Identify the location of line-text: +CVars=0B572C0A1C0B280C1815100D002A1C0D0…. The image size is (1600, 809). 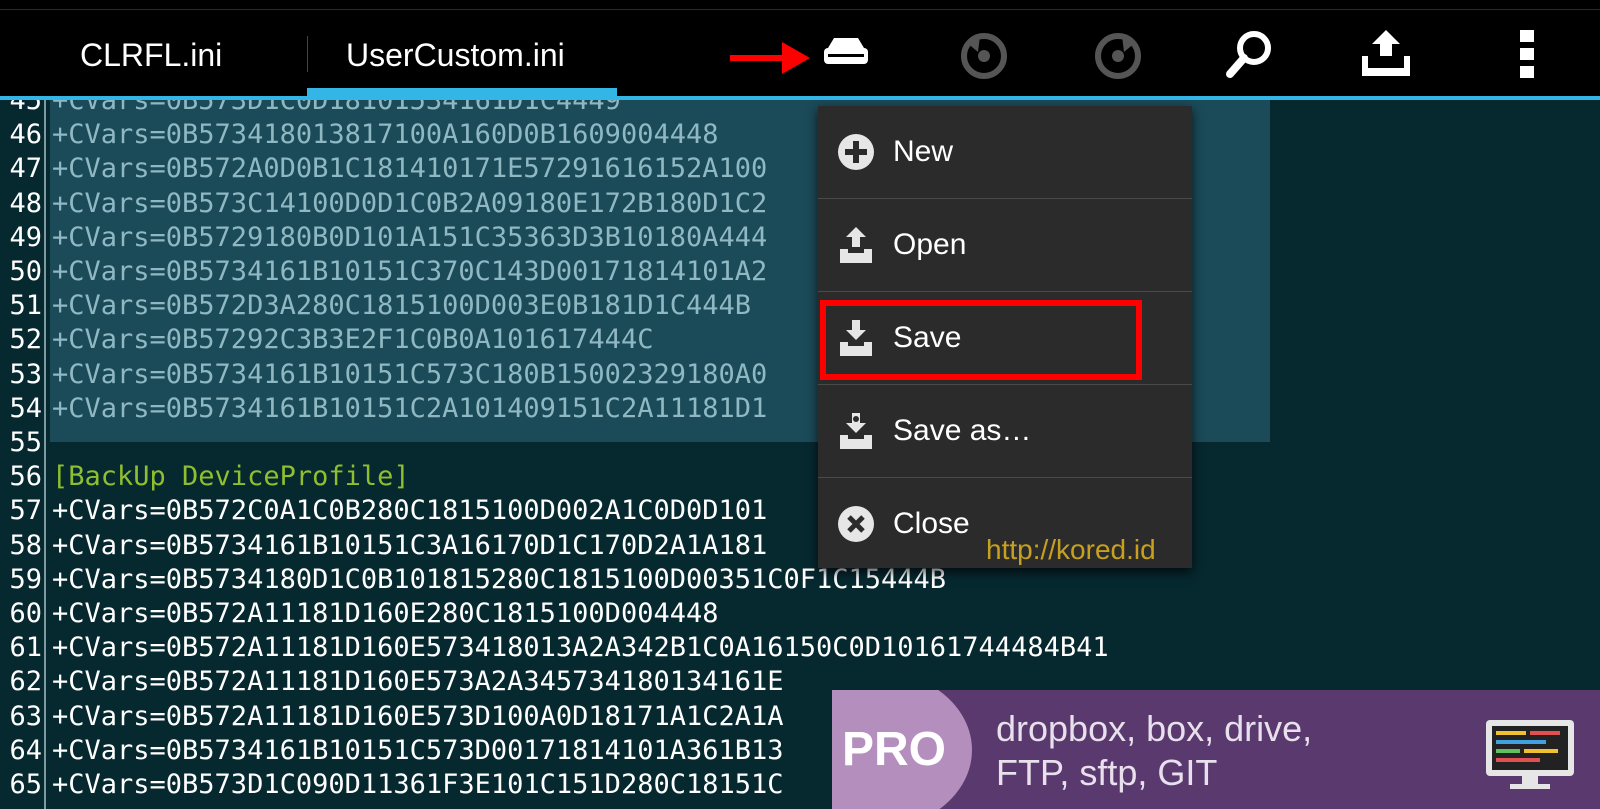
(410, 511).